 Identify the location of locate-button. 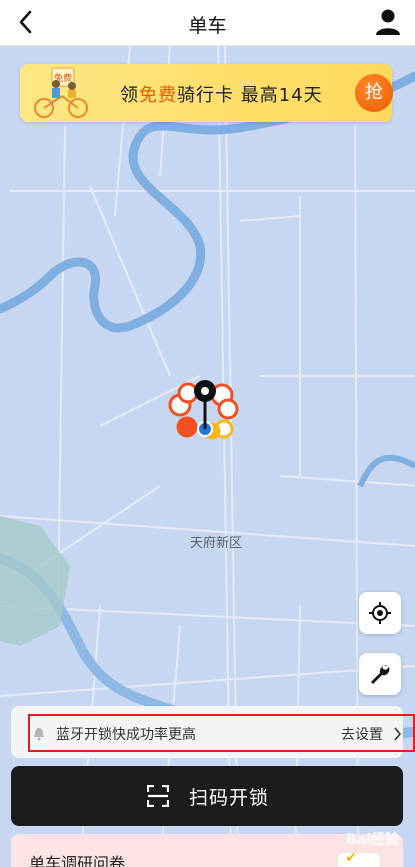
(380, 613).